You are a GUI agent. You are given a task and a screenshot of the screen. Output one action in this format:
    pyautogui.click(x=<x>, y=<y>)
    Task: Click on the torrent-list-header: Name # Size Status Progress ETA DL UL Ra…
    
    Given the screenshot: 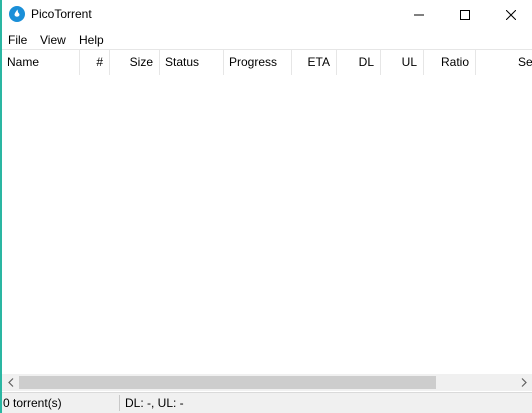 What is the action you would take?
    pyautogui.click(x=267, y=62)
    